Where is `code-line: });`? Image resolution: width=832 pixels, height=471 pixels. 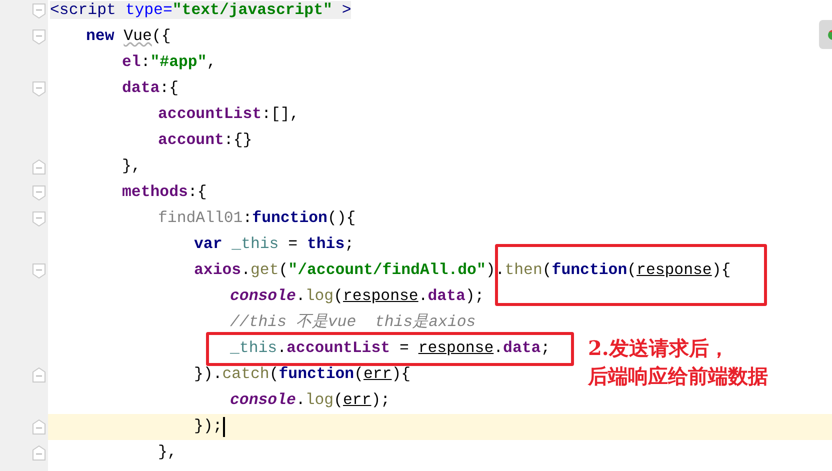 code-line: }); is located at coordinates (208, 427).